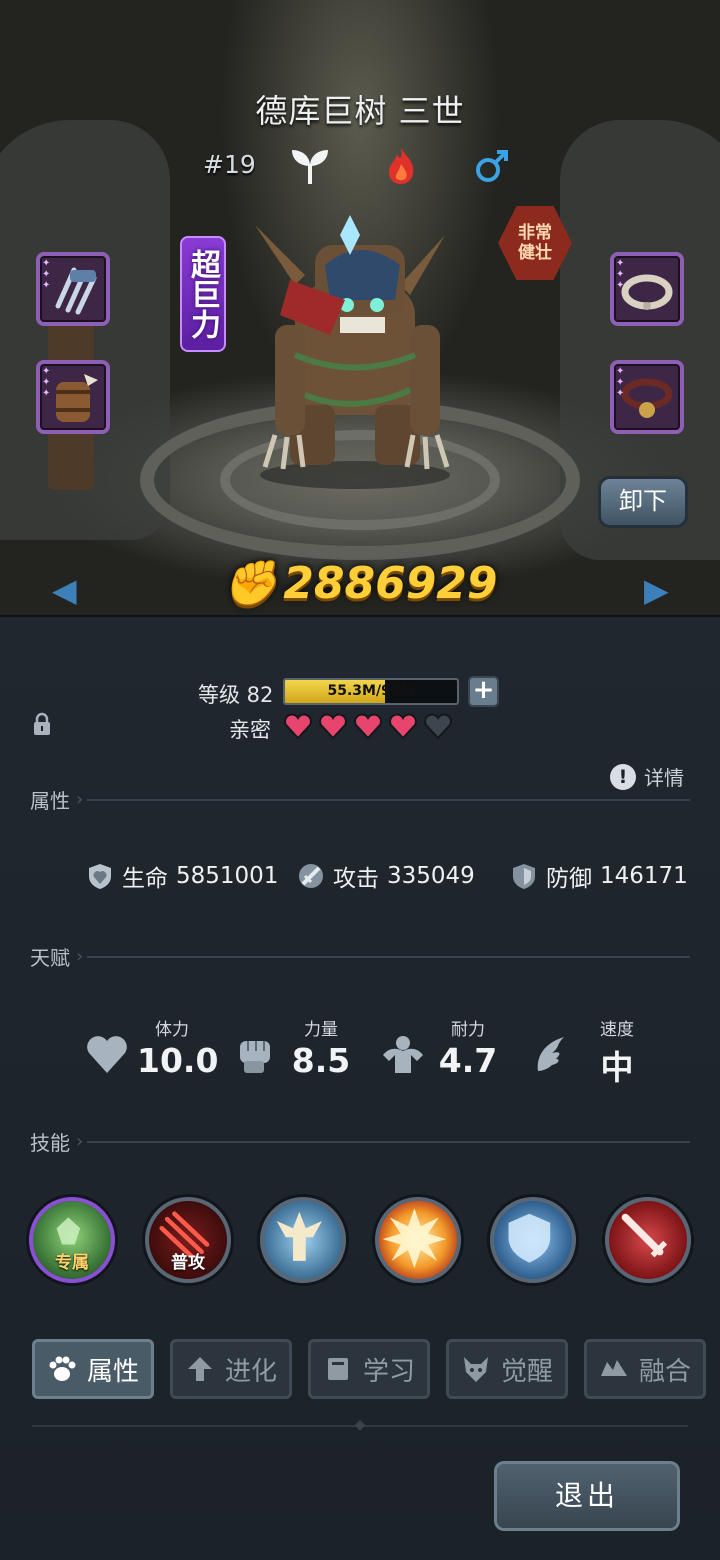 The width and height of the screenshot is (720, 1560). I want to click on tab-awaken: 觉醒, so click(507, 1369).